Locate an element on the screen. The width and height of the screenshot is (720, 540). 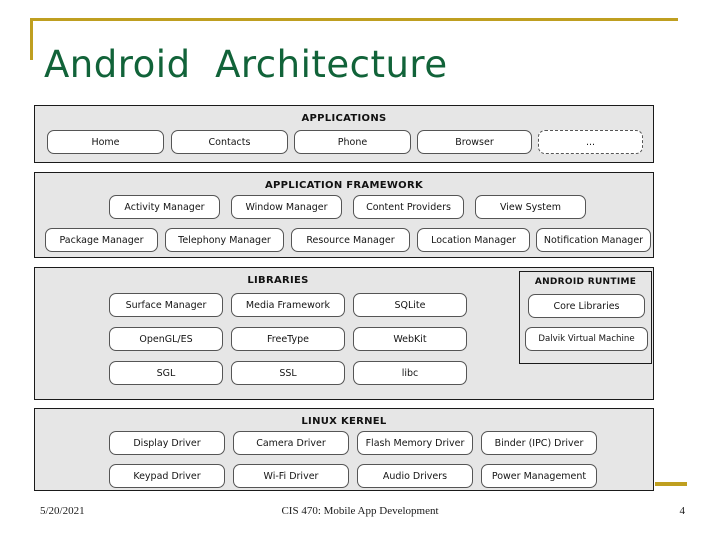
node-window-manager: Window Manager is located at coordinates (286, 207).